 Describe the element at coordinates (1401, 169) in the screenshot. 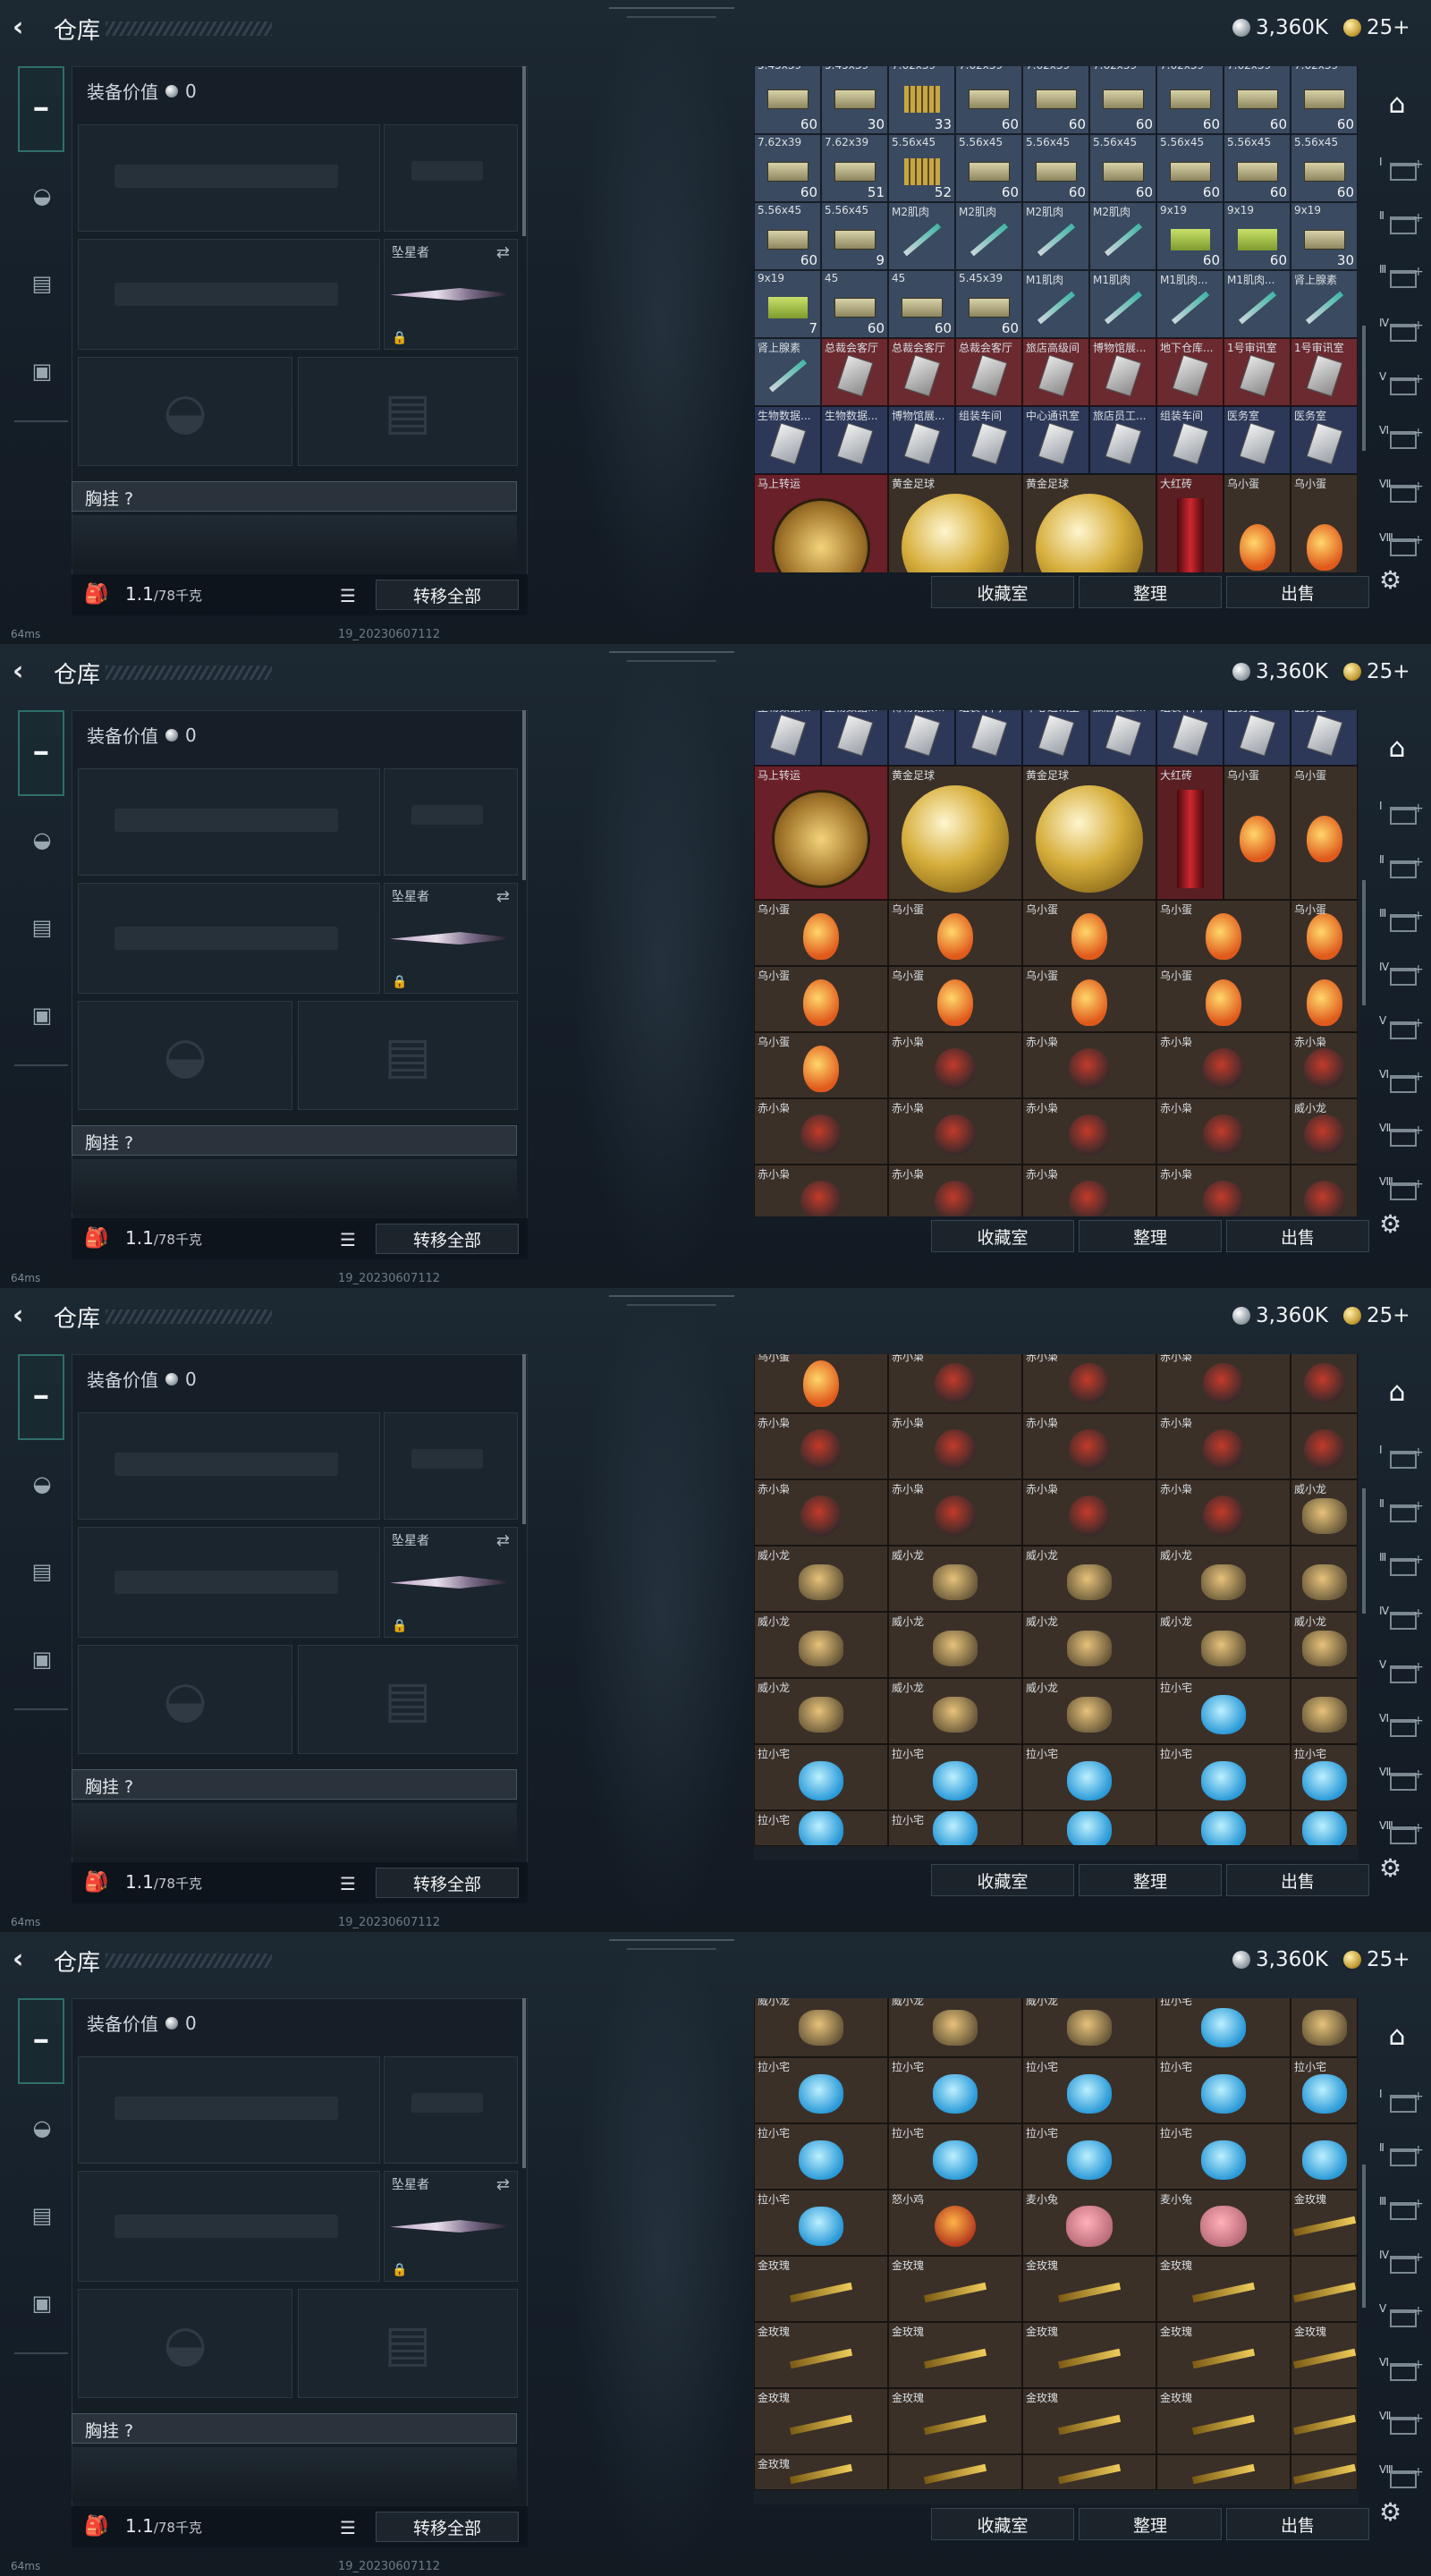

I see `stash-page-item: Ⅰ +` at that location.